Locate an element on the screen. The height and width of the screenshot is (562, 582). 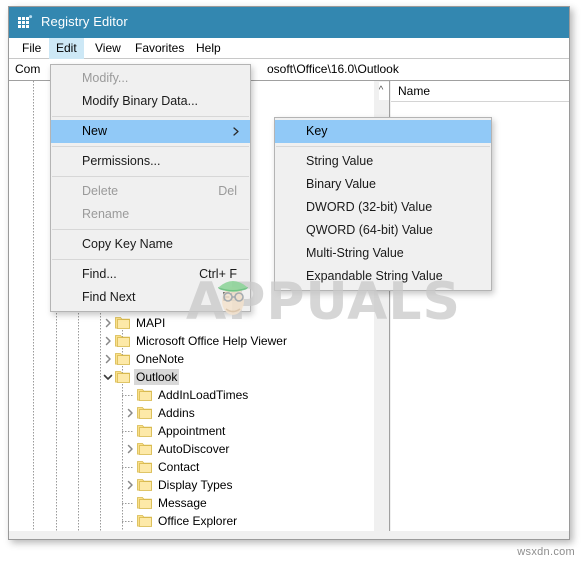
tree-item-onenote: OneNote is located at coordinates (191, 359).